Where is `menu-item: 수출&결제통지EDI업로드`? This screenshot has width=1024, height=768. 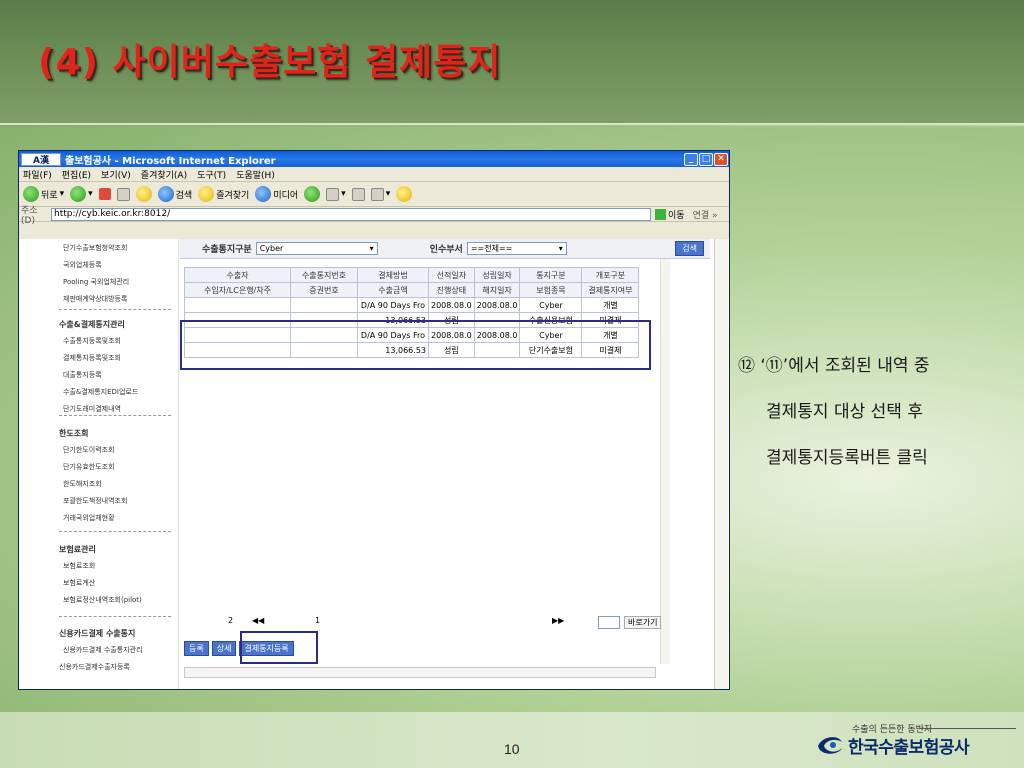
menu-item: 수출&결제통지EDI업로드 is located at coordinates (98, 392).